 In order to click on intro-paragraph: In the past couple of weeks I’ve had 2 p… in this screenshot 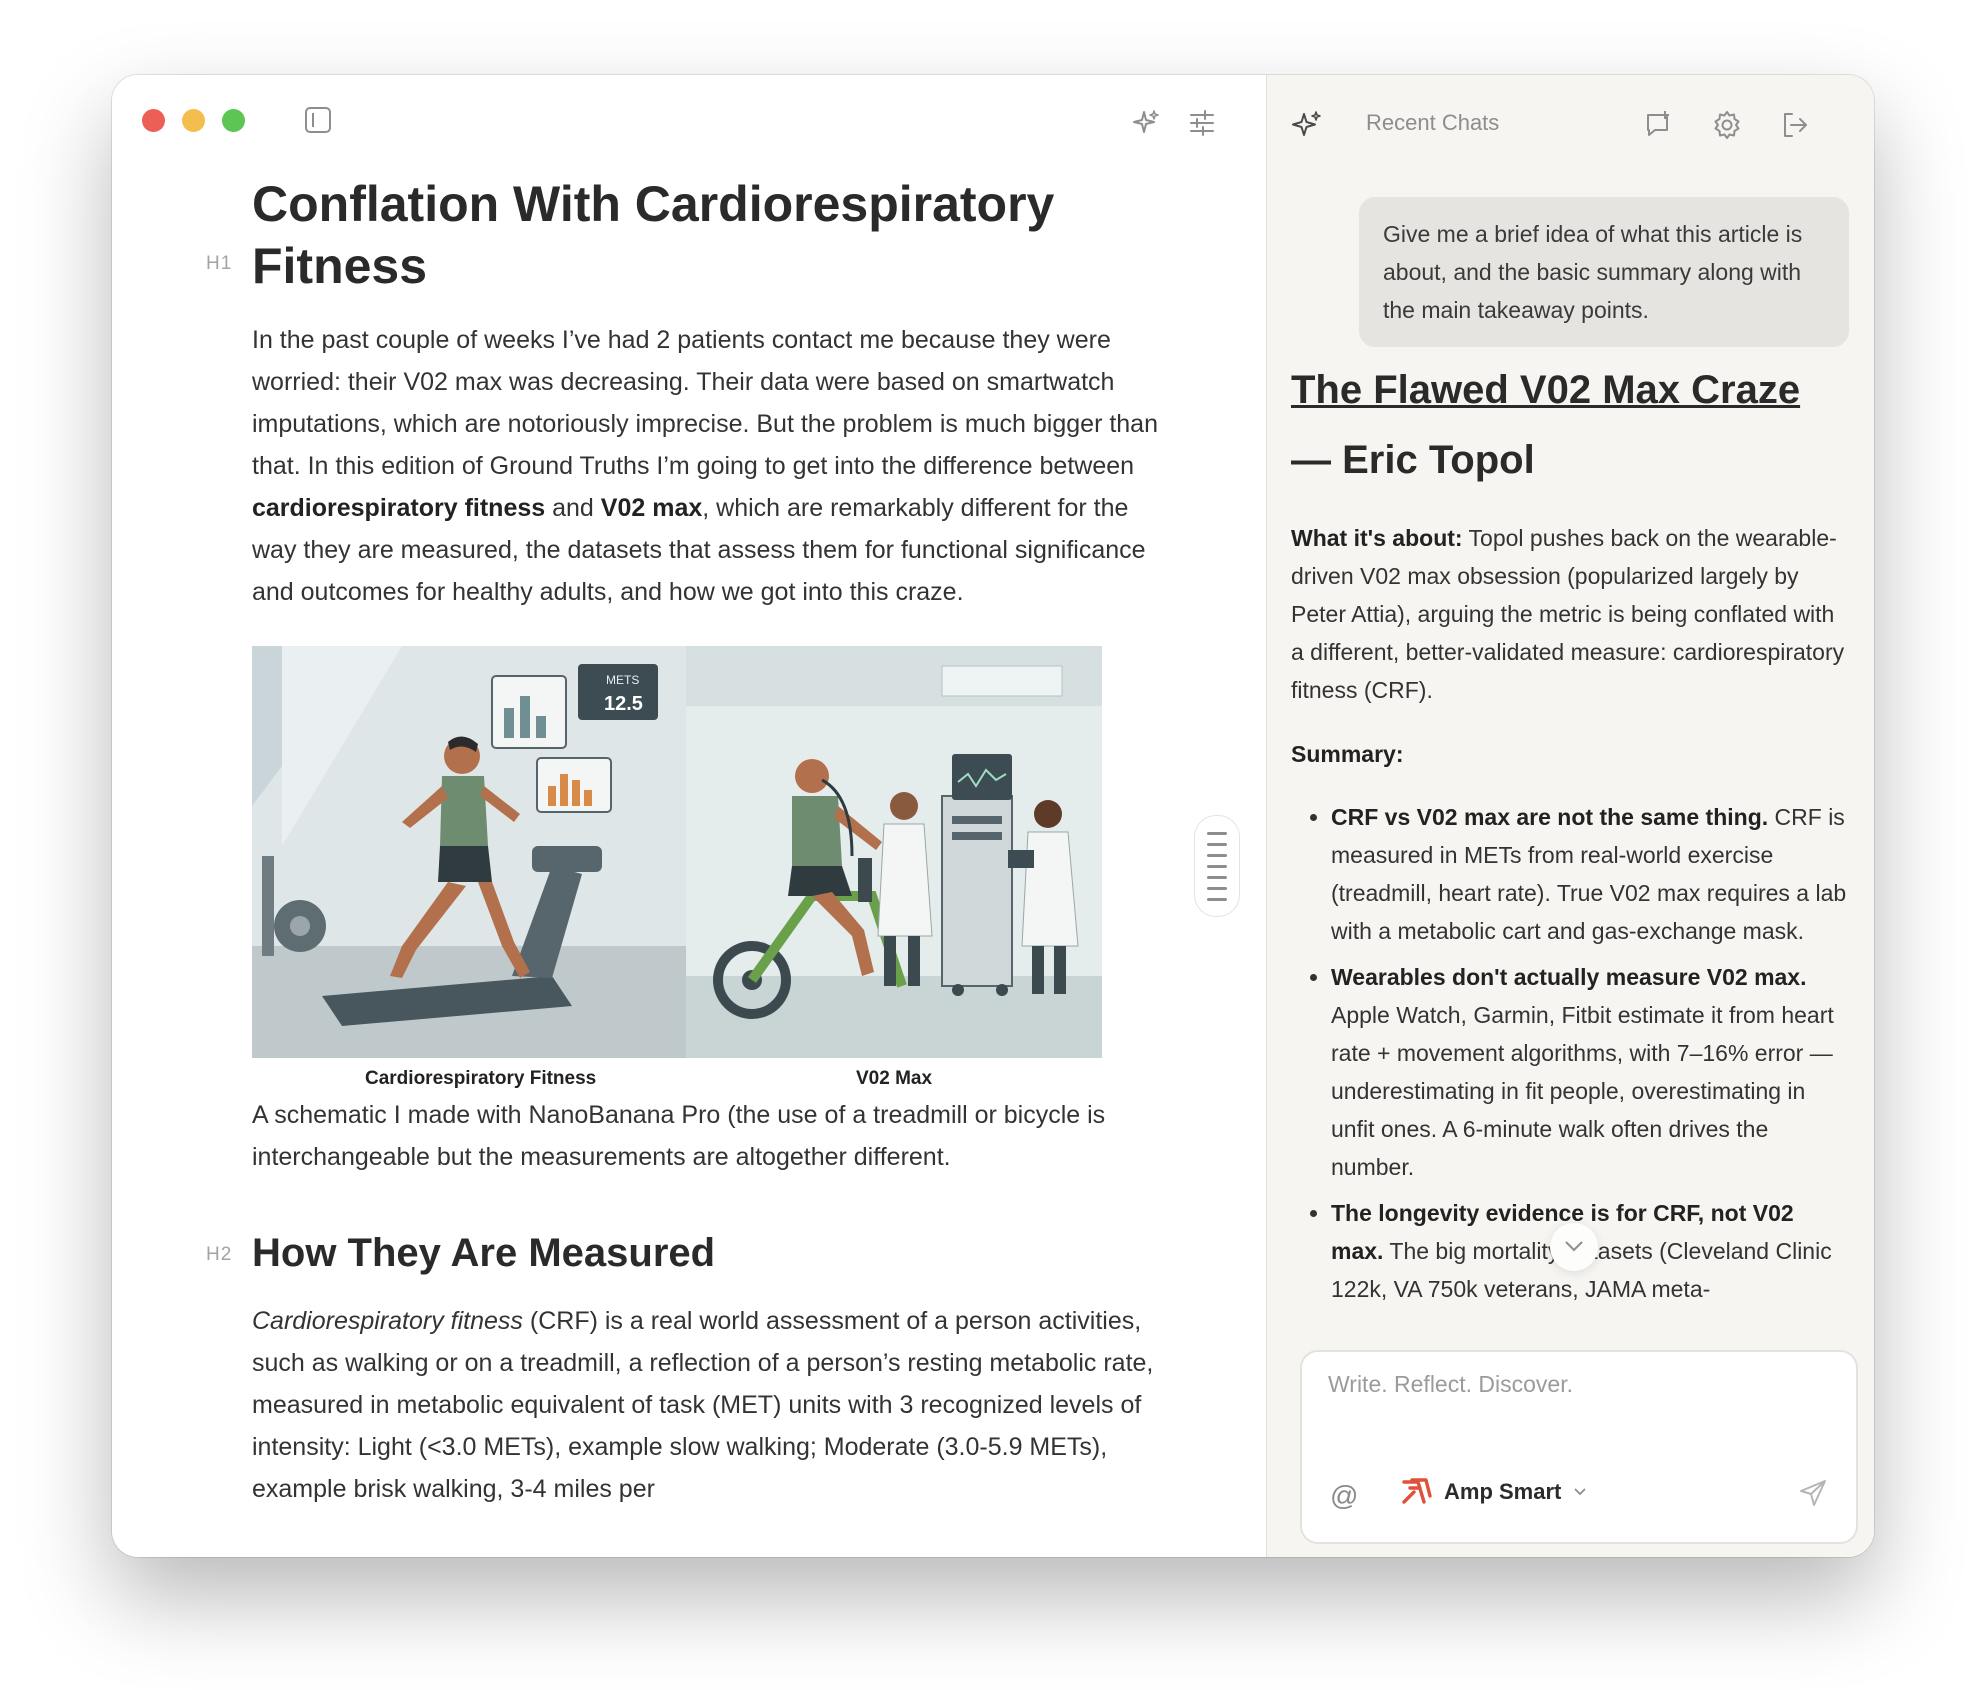, I will do `click(712, 466)`.